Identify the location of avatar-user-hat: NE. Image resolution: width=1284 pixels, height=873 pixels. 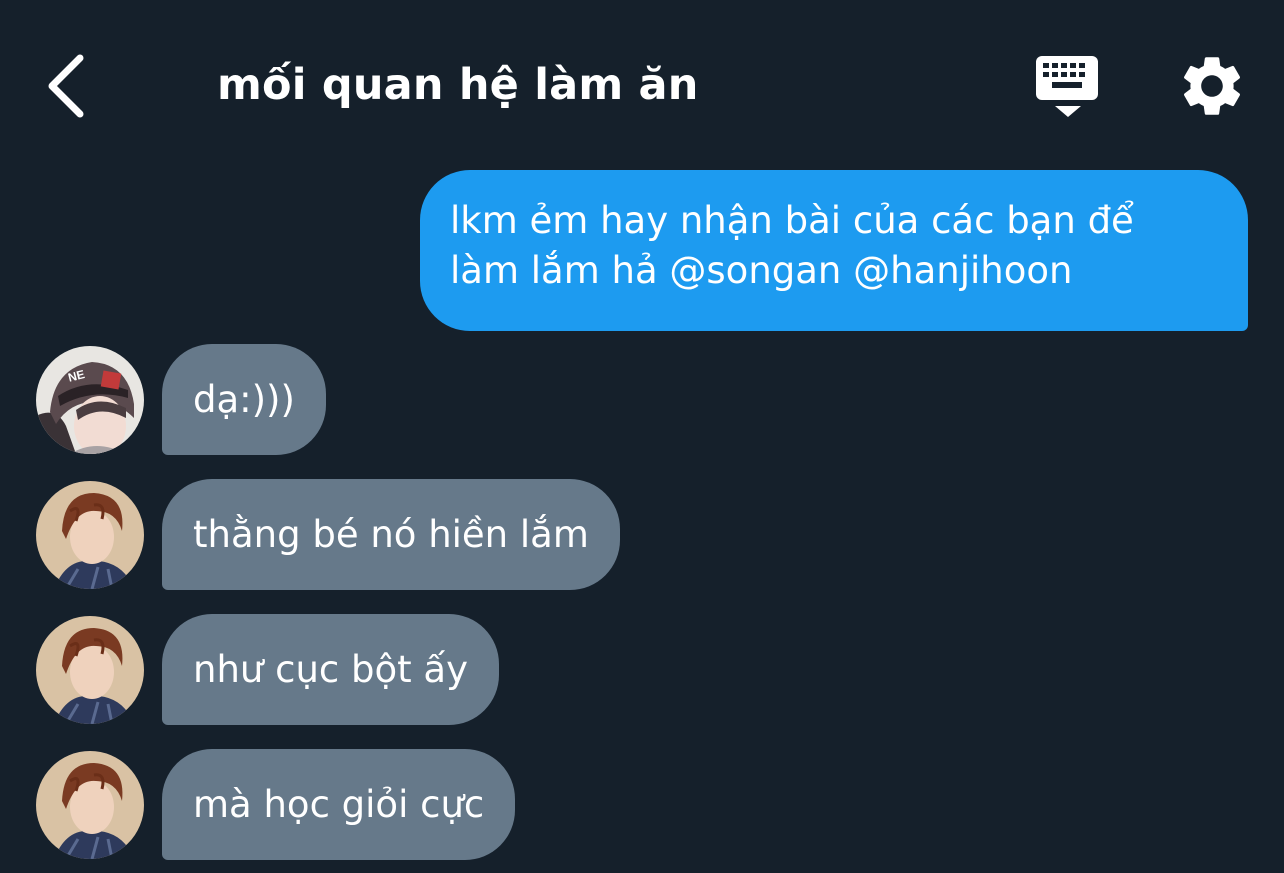
(90, 400).